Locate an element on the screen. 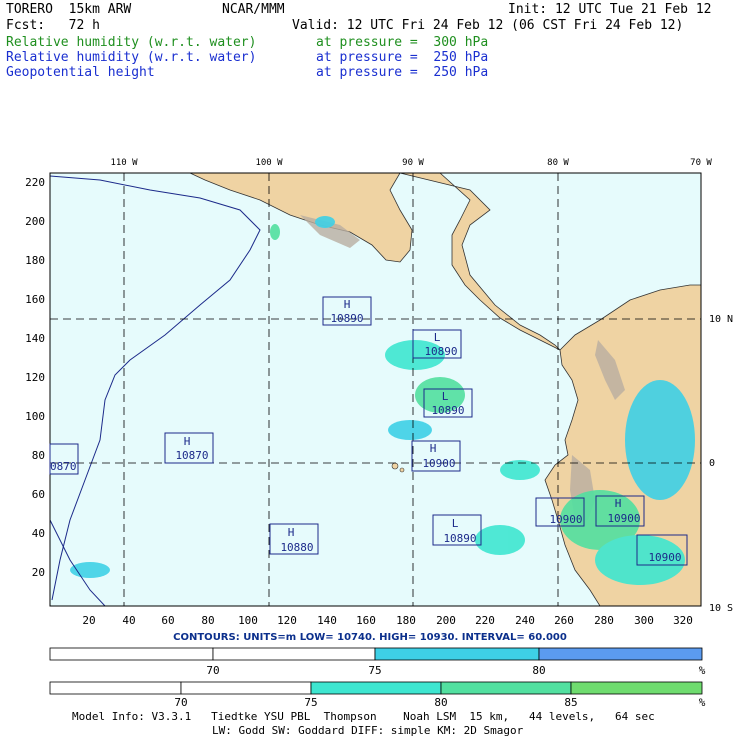  x-tick: 160 is located at coordinates (366, 620).